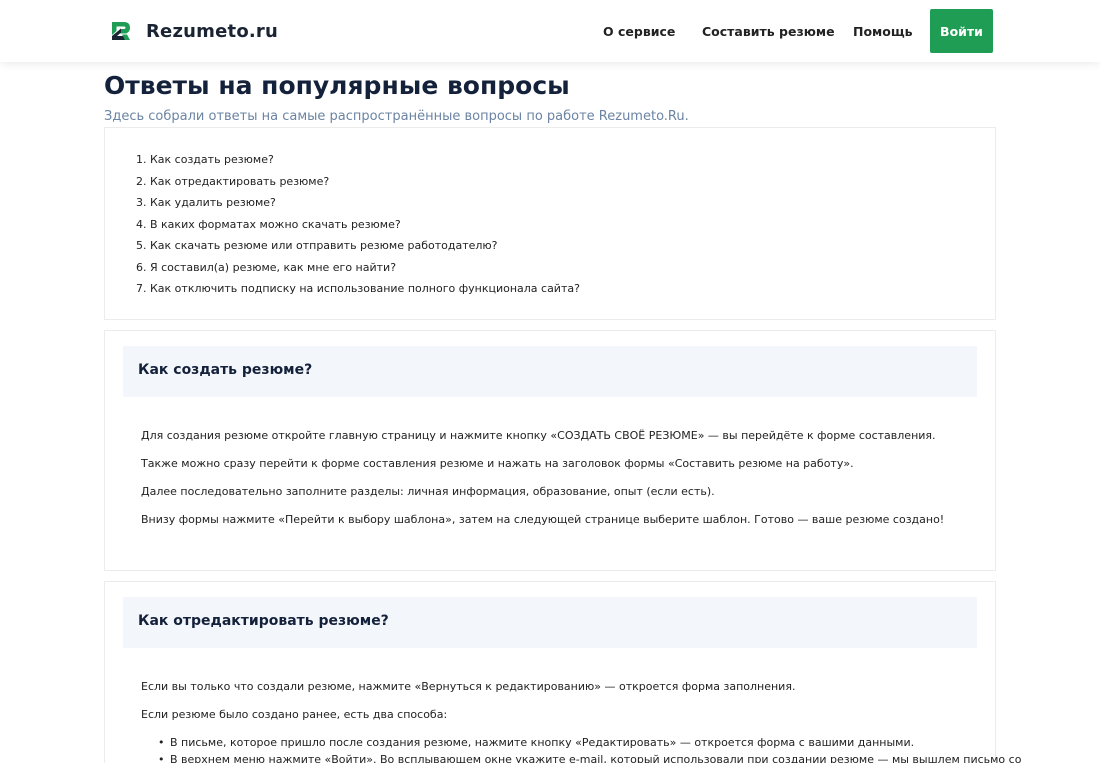 Image resolution: width=1100 pixels, height=763 pixels. What do you see at coordinates (358, 162) in the screenshot?
I see `toc-item: 1. Как создать резюме?` at bounding box center [358, 162].